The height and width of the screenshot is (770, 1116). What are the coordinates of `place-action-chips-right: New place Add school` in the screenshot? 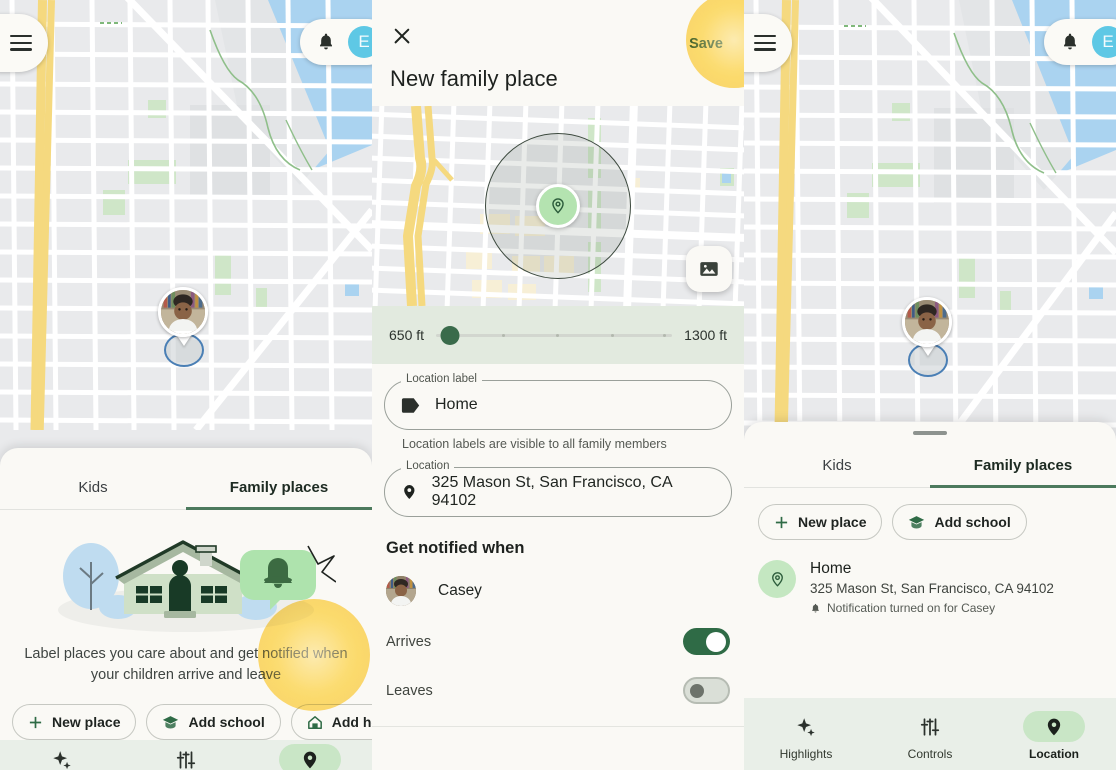 It's located at (930, 514).